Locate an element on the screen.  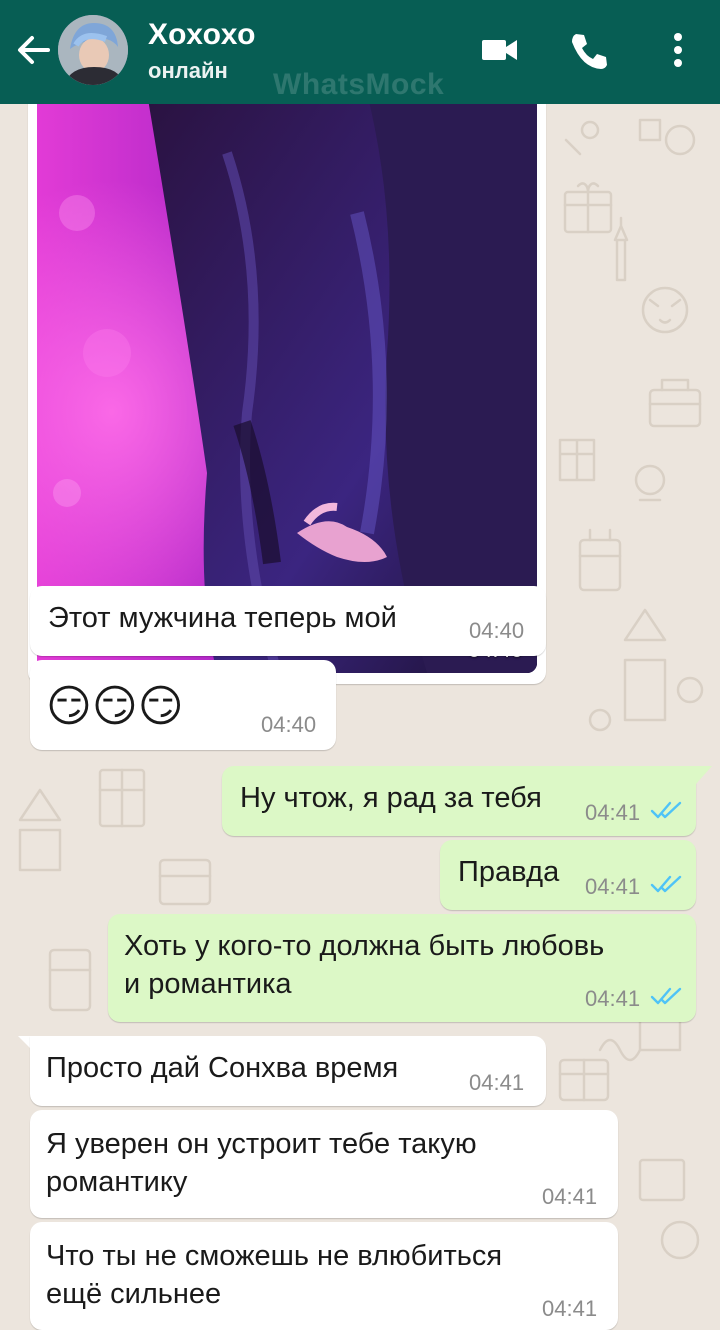
bubble-tail is located at coordinates (704, 775).